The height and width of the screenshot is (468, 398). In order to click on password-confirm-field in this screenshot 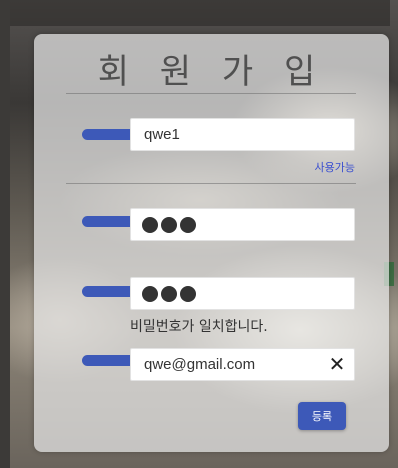, I will do `click(242, 293)`.